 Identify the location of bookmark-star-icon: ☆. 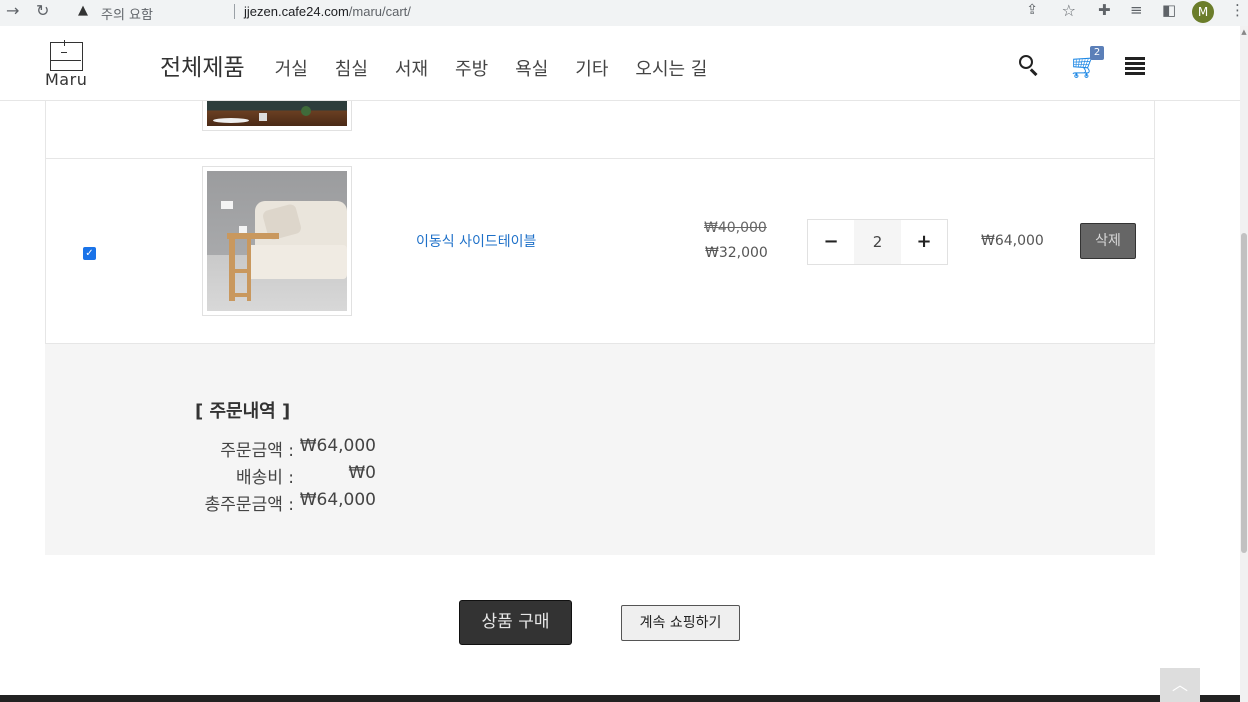
(1069, 10).